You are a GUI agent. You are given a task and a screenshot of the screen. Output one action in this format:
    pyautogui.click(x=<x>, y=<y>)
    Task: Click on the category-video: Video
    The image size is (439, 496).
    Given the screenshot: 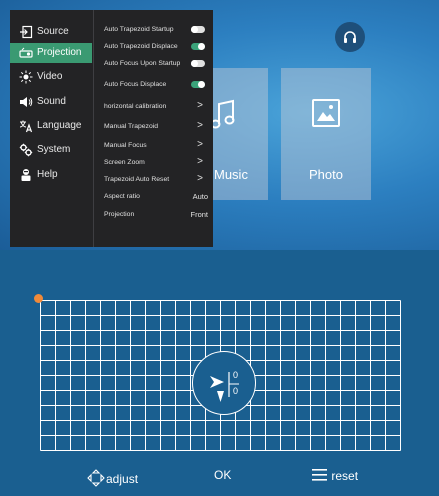 What is the action you would take?
    pyautogui.click(x=51, y=77)
    